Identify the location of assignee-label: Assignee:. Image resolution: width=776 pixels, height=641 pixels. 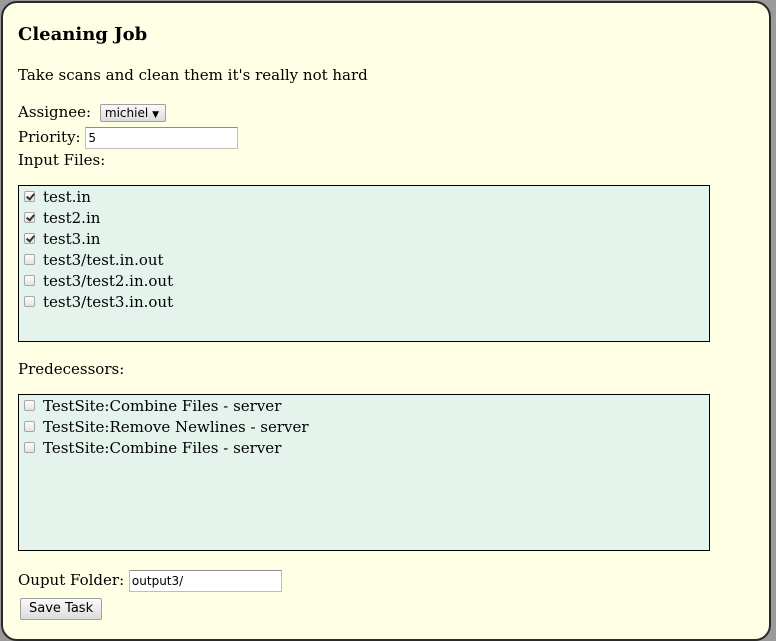
(55, 112).